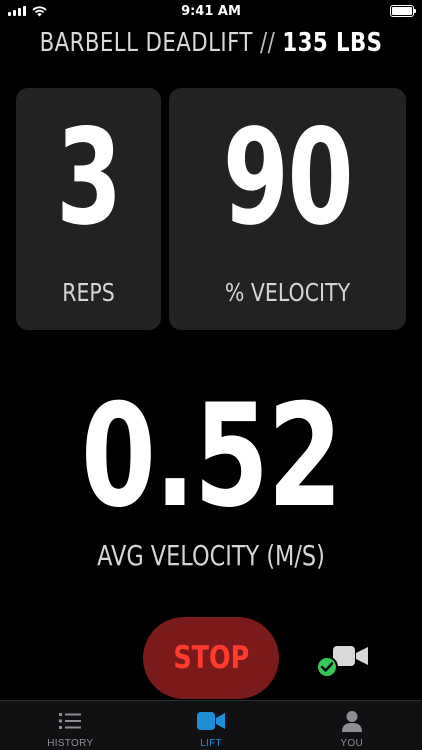 This screenshot has height=750, width=422. What do you see at coordinates (89, 178) in the screenshot?
I see `reps-value: 3` at bounding box center [89, 178].